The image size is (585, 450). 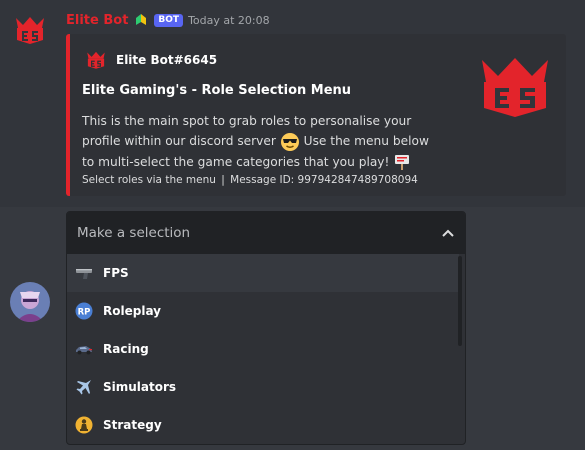 What do you see at coordinates (263, 311) in the screenshot?
I see `select-option-roleplay: RP Roleplay` at bounding box center [263, 311].